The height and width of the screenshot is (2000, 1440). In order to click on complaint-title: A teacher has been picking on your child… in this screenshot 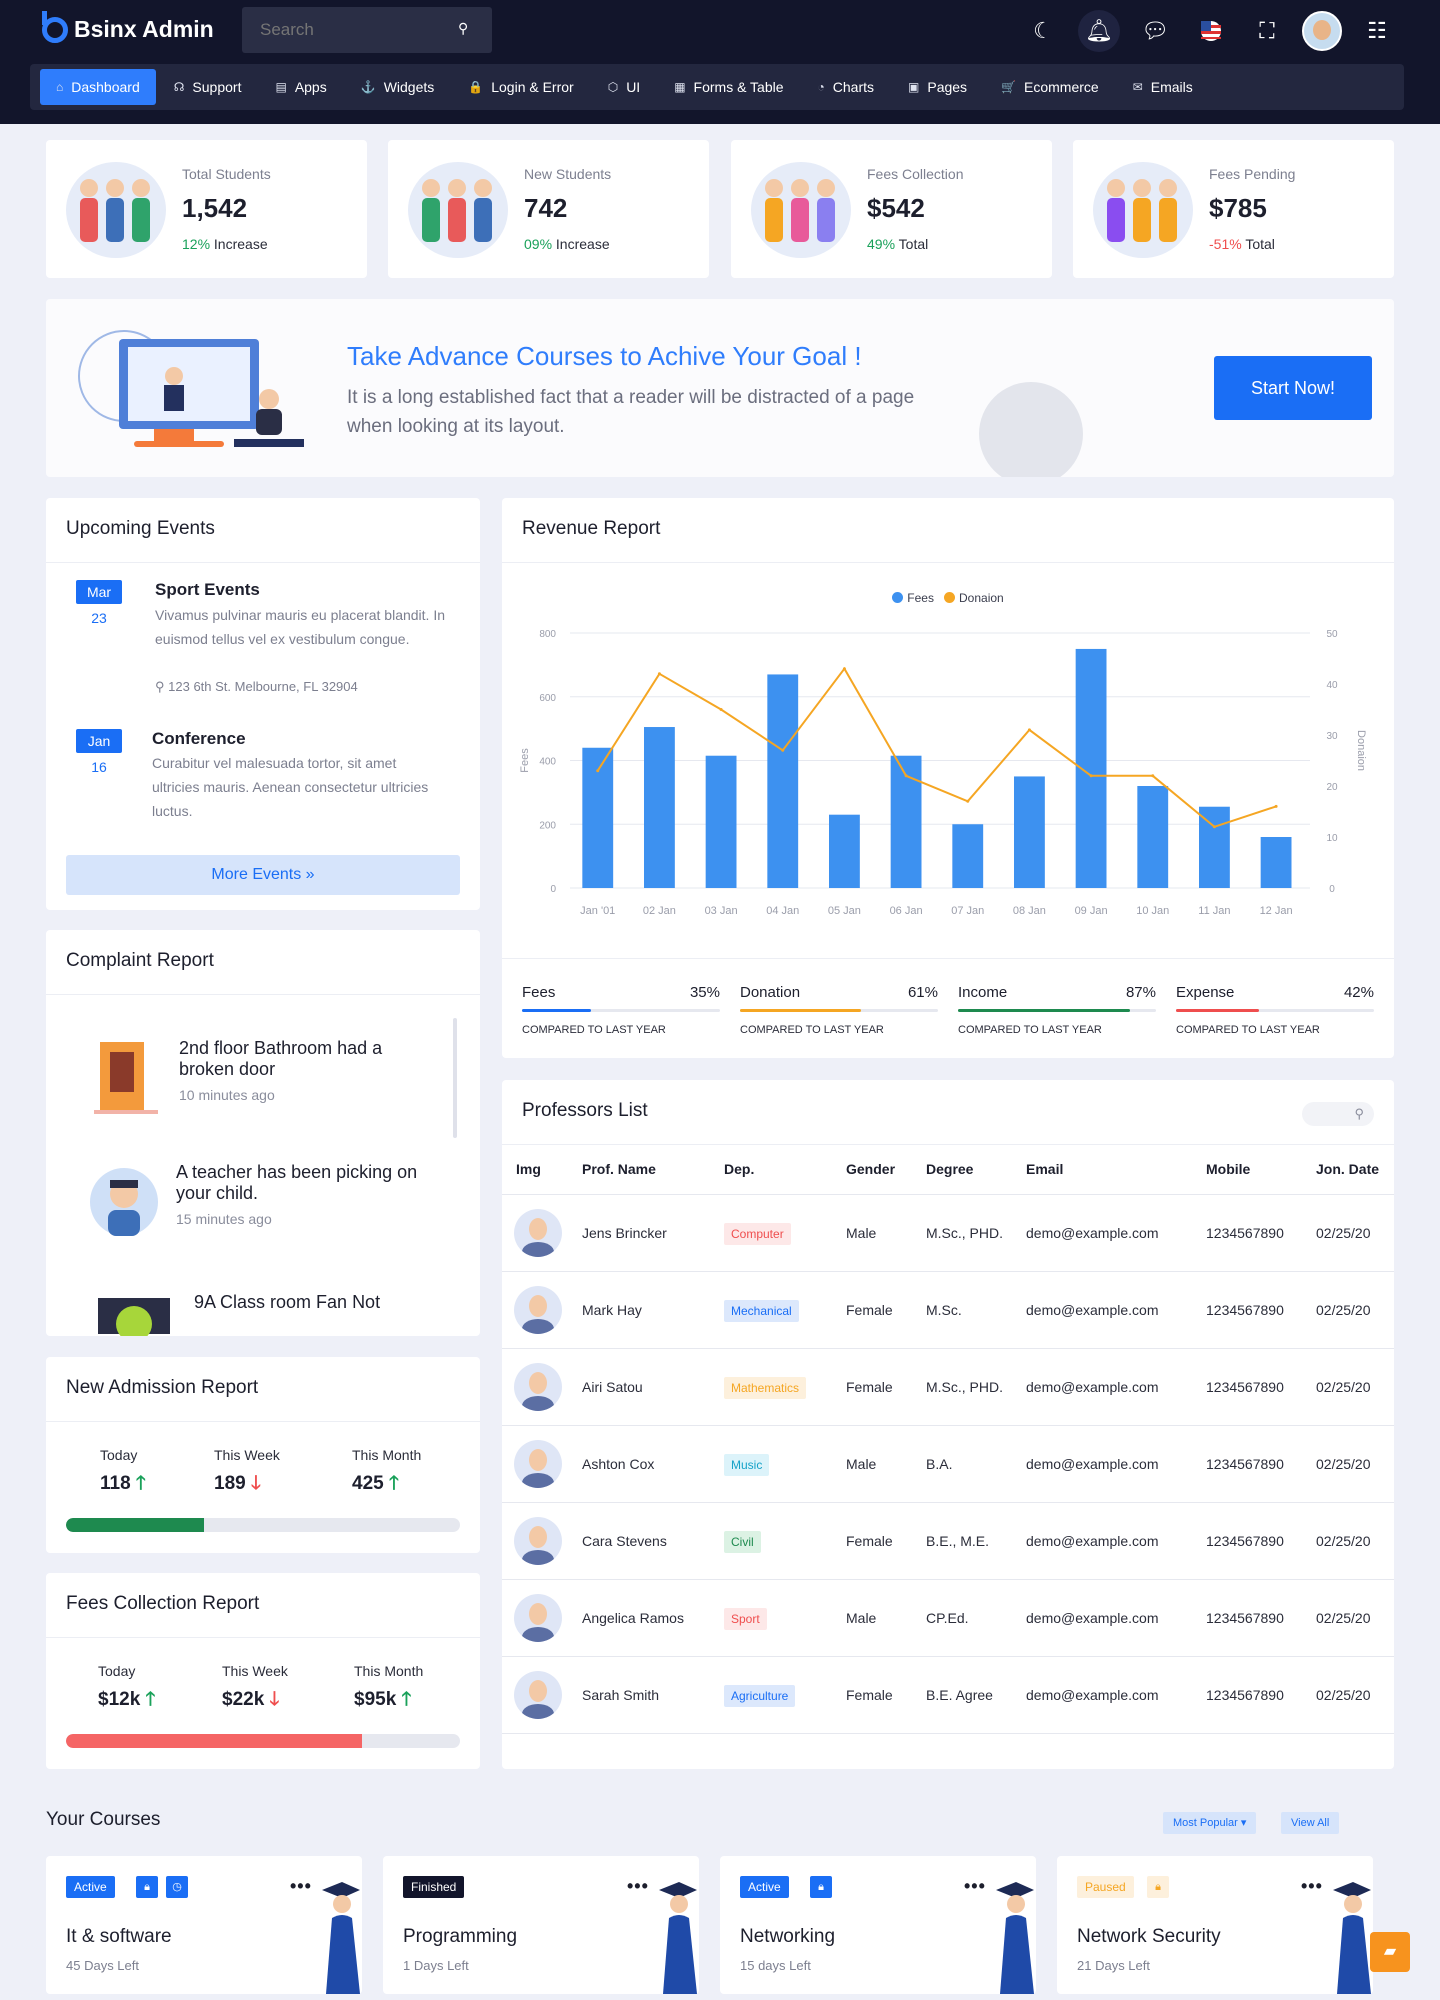, I will do `click(306, 1183)`.